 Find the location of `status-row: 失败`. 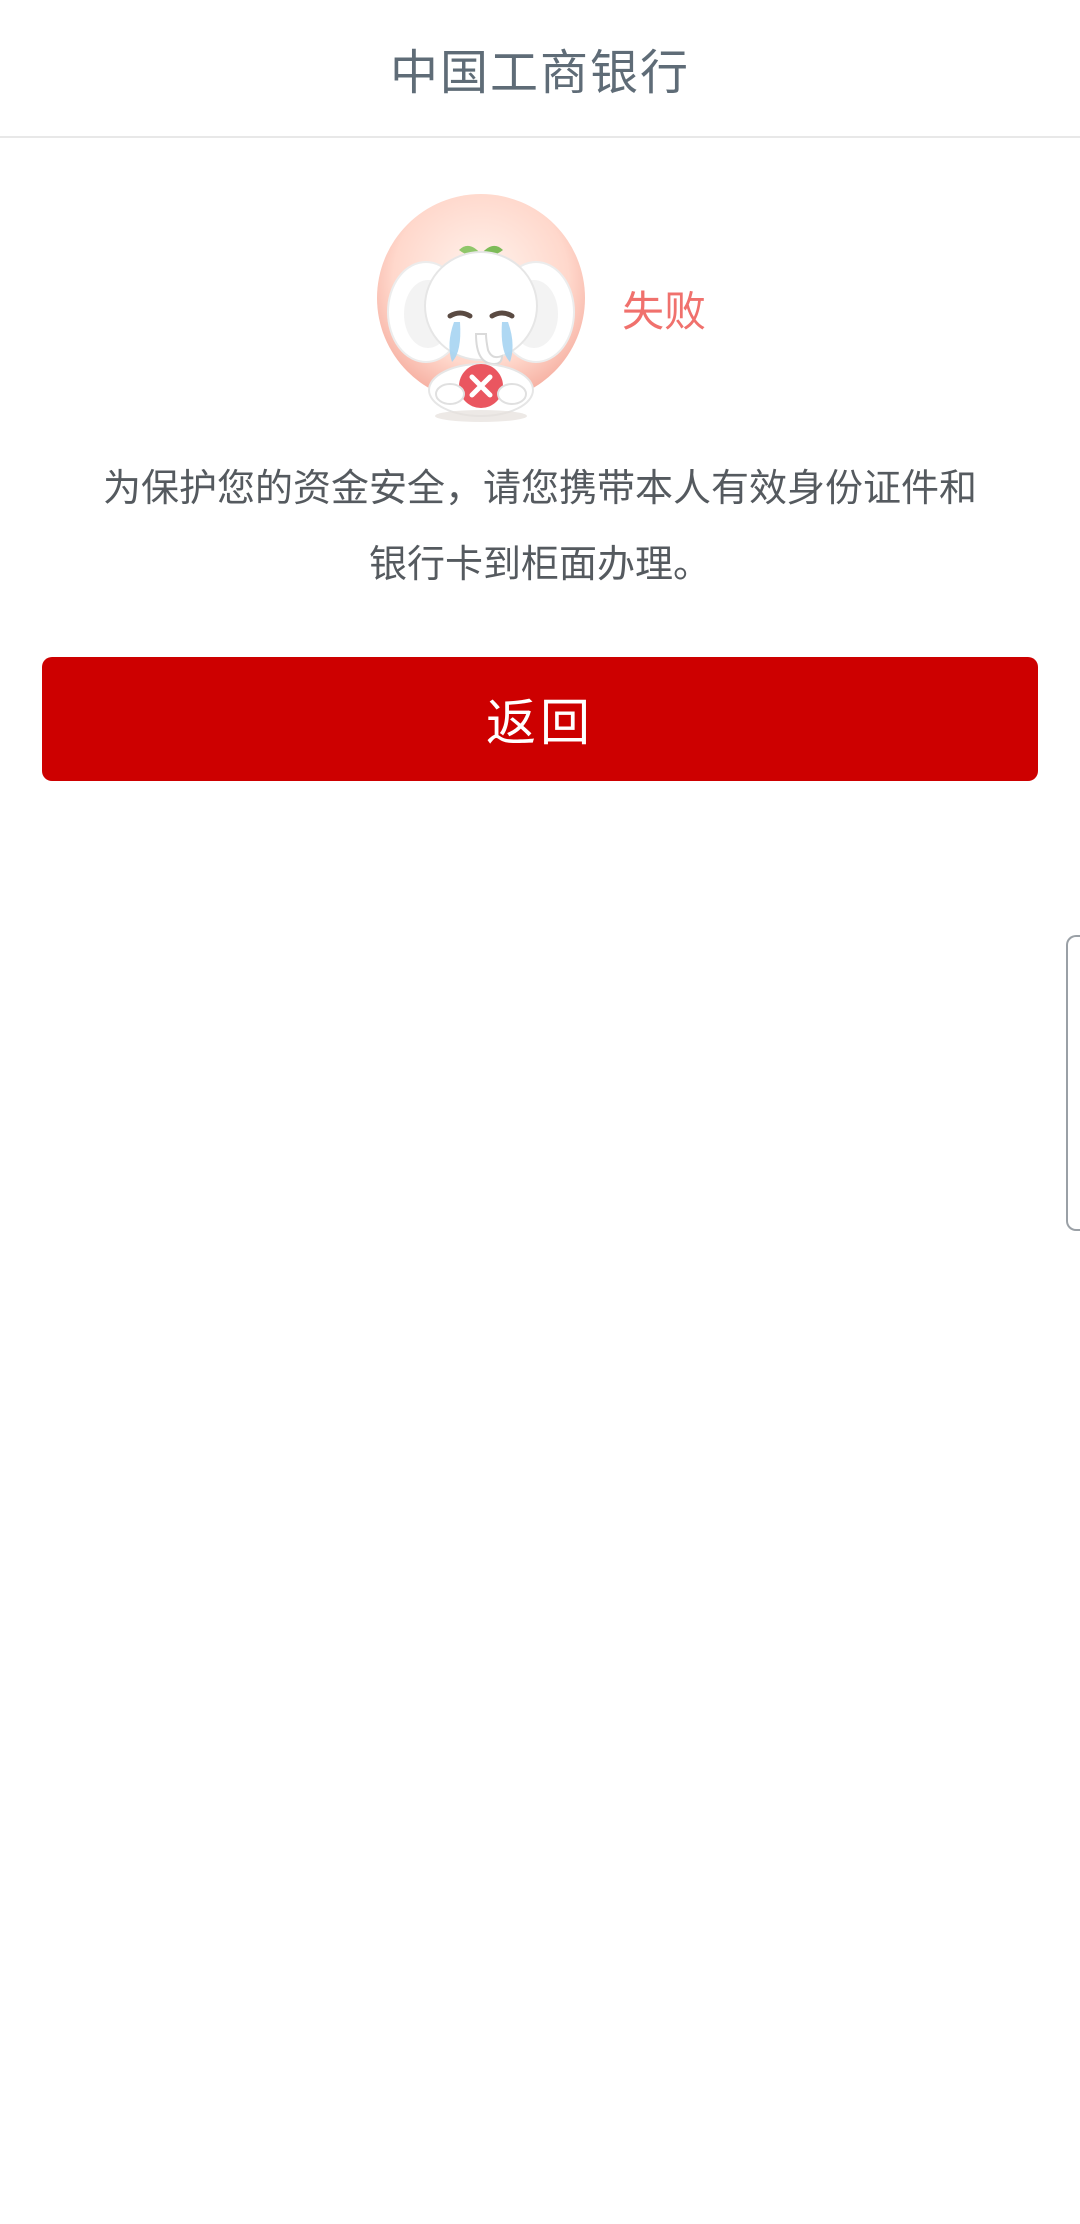

status-row: 失败 is located at coordinates (540, 309).